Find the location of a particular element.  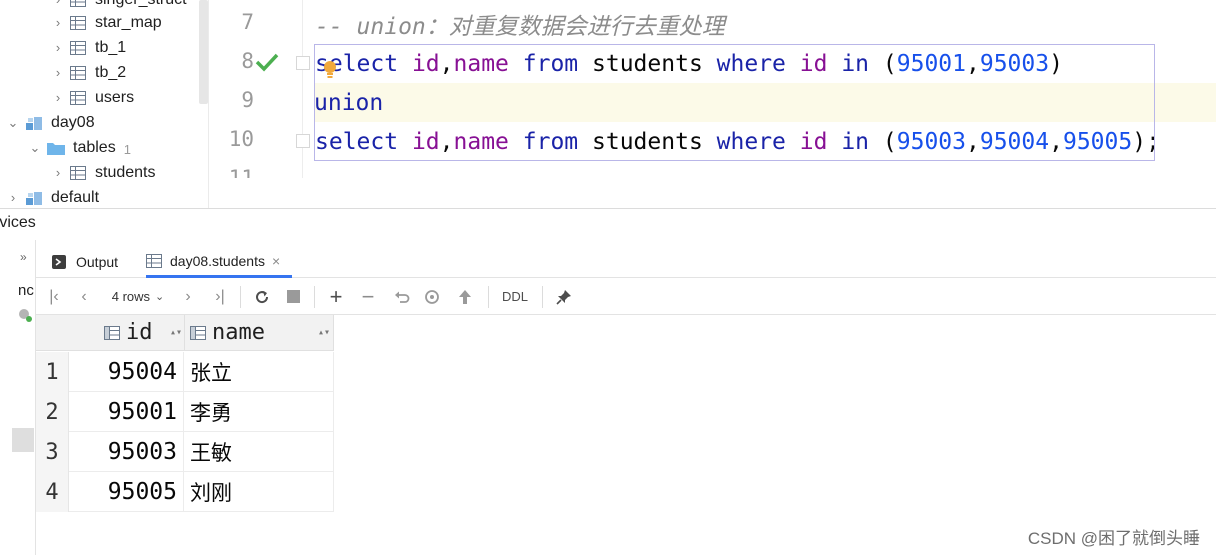

rows-count-dropdown: 4 rows ⌄ is located at coordinates (138, 296).